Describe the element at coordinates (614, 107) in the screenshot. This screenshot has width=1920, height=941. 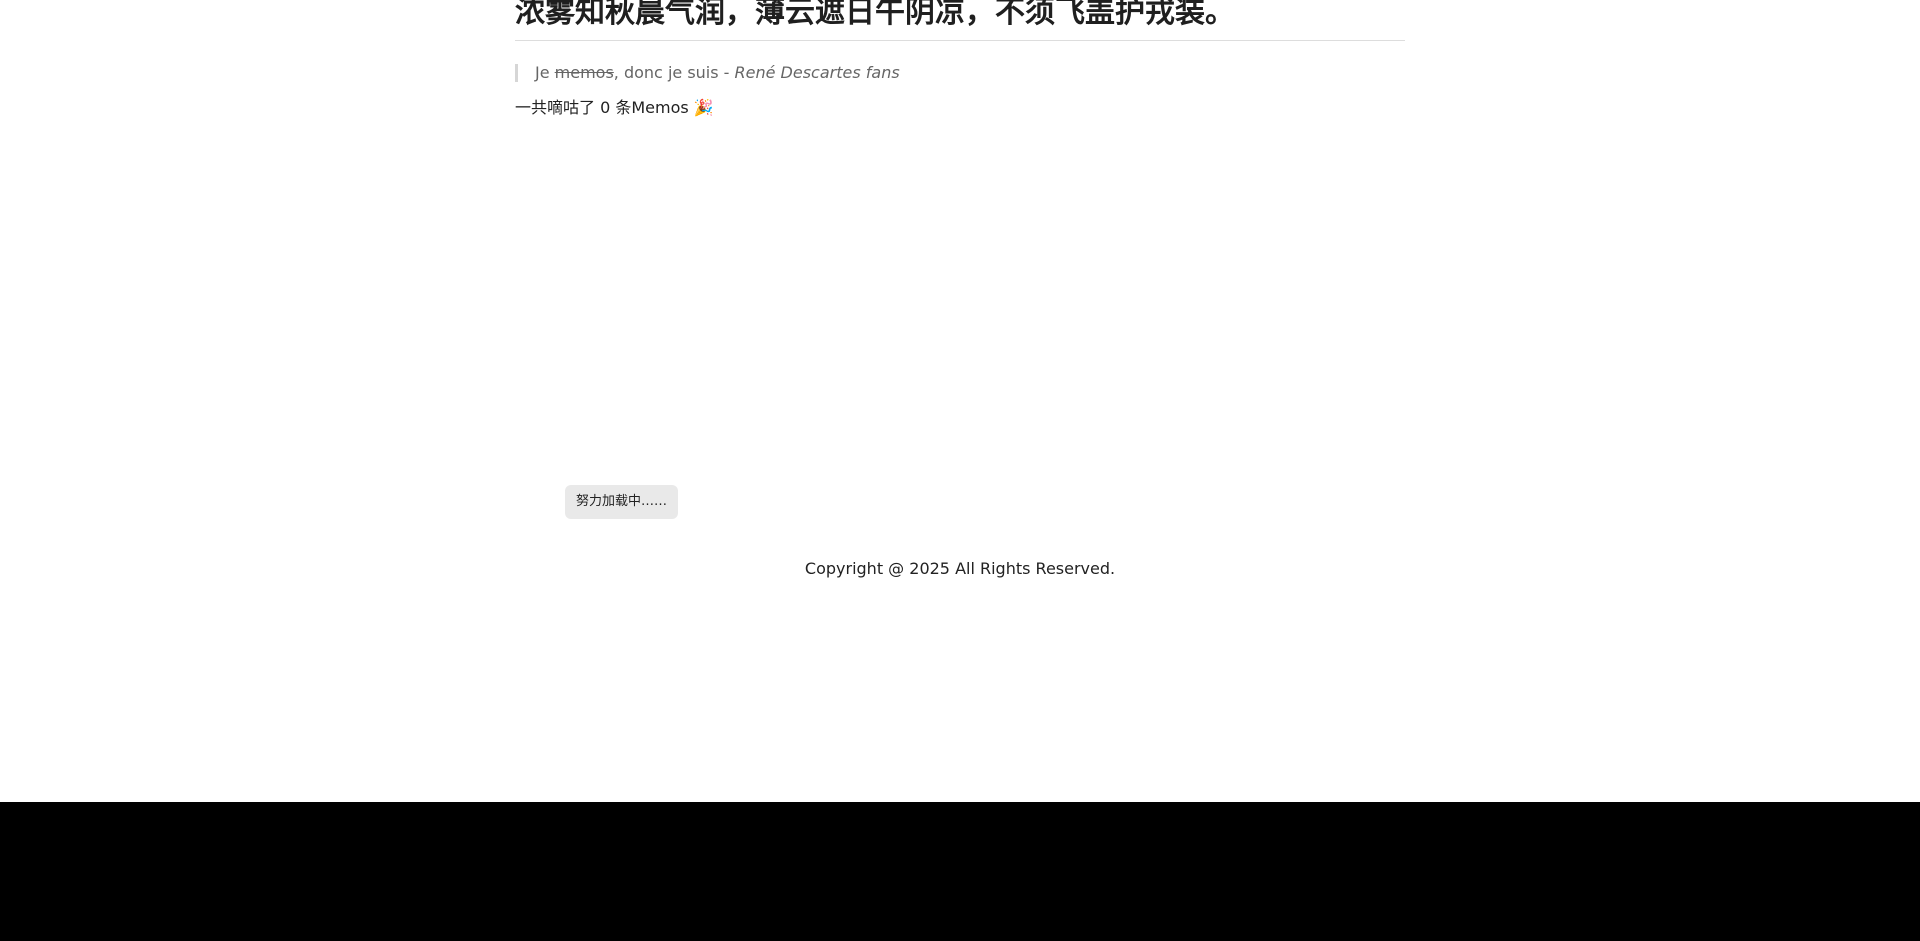
I see `memo-count: 一共嘀咕了 0 条Memos 🎉` at that location.